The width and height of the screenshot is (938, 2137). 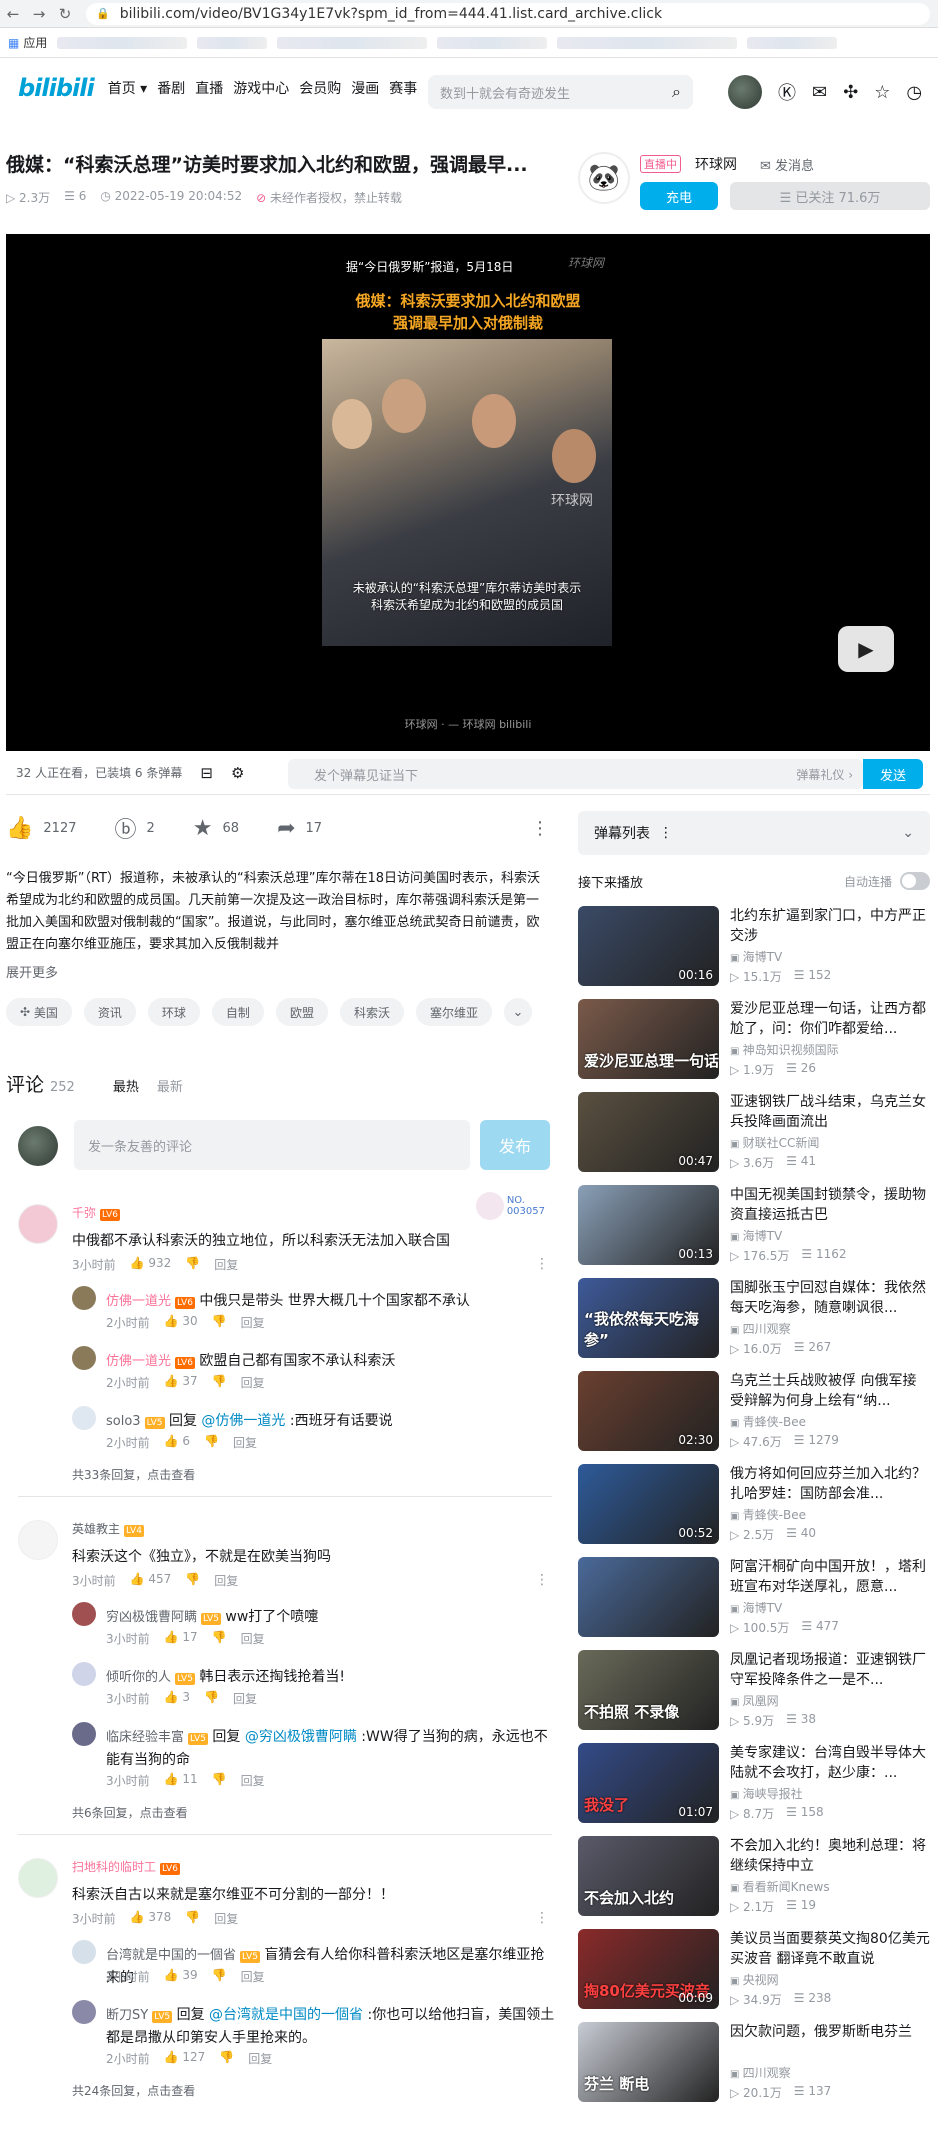 What do you see at coordinates (39, 14) in the screenshot?
I see `forward-icon: →` at bounding box center [39, 14].